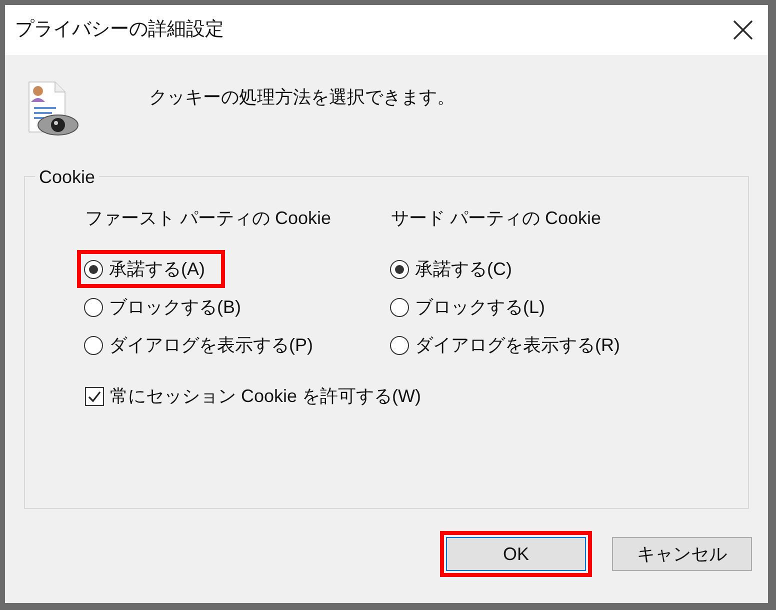 This screenshot has height=610, width=776. What do you see at coordinates (517, 345) in the screenshot?
I see `radio-label: ダイアログを表示する(R)` at bounding box center [517, 345].